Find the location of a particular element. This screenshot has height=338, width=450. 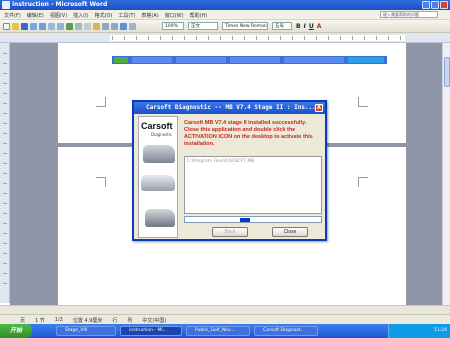

print-preview-icon is located at coordinates (60, 26).